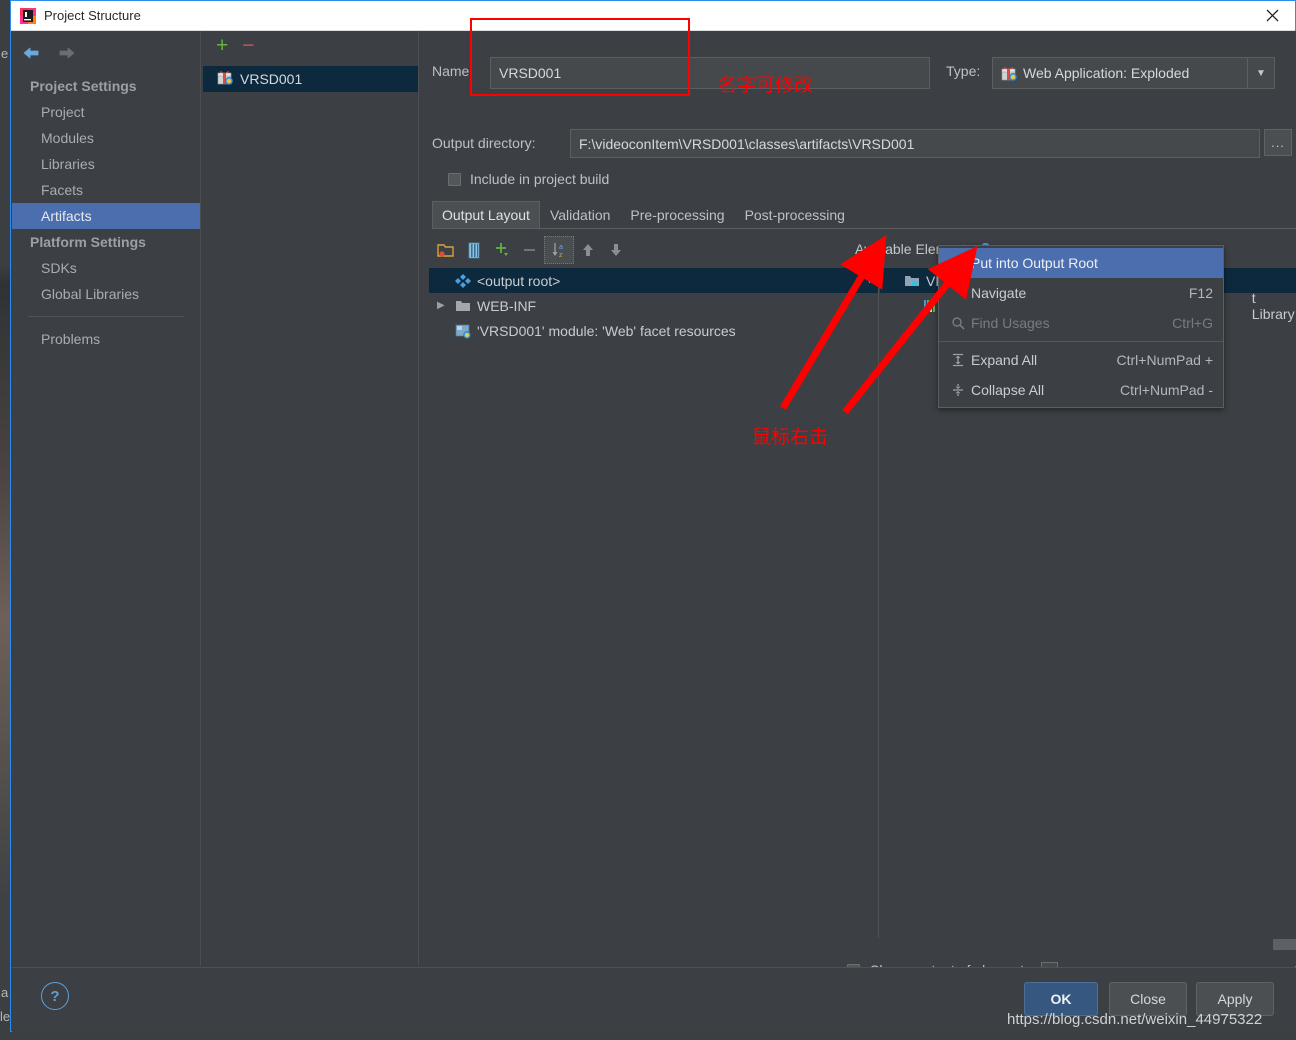 The image size is (1296, 1040). I want to click on menu-item-shortcut: F12, so click(1200, 293).